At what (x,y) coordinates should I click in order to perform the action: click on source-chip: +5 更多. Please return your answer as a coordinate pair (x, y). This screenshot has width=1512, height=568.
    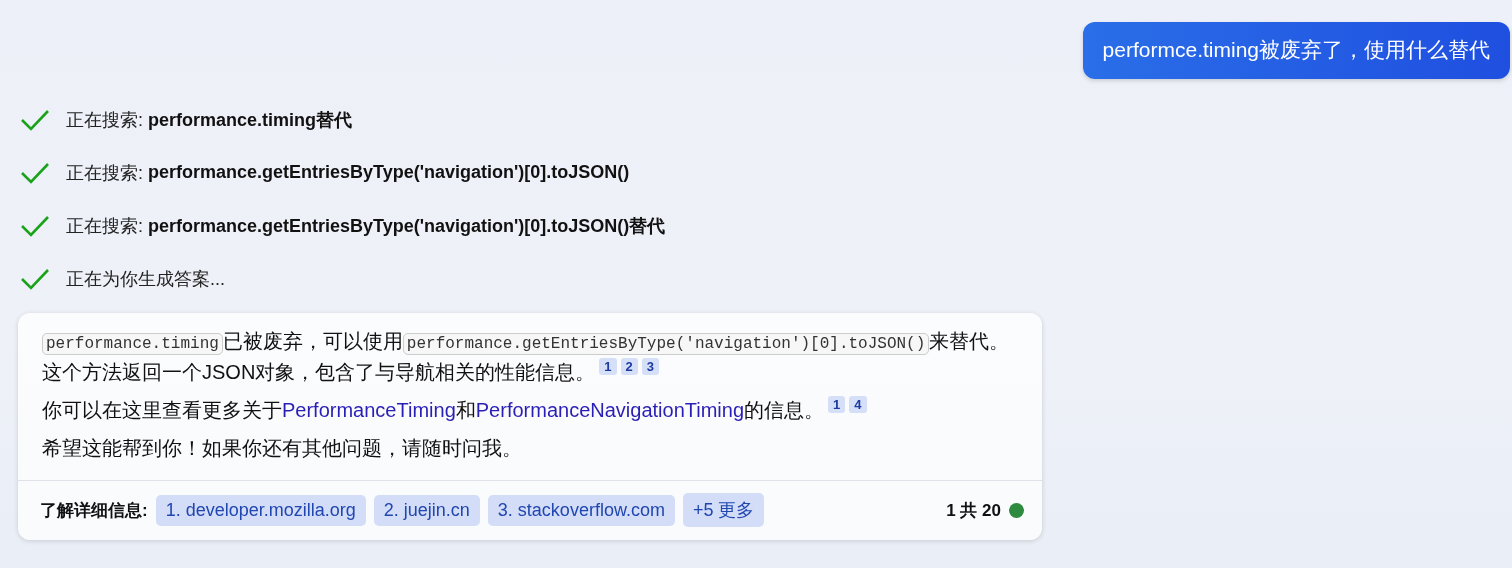
    Looking at the image, I should click on (723, 510).